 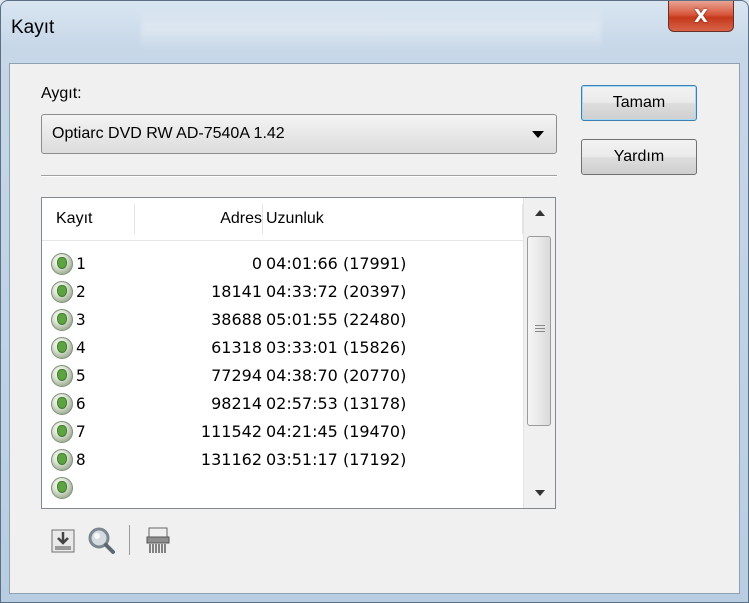 I want to click on shredder-icon, so click(x=158, y=540).